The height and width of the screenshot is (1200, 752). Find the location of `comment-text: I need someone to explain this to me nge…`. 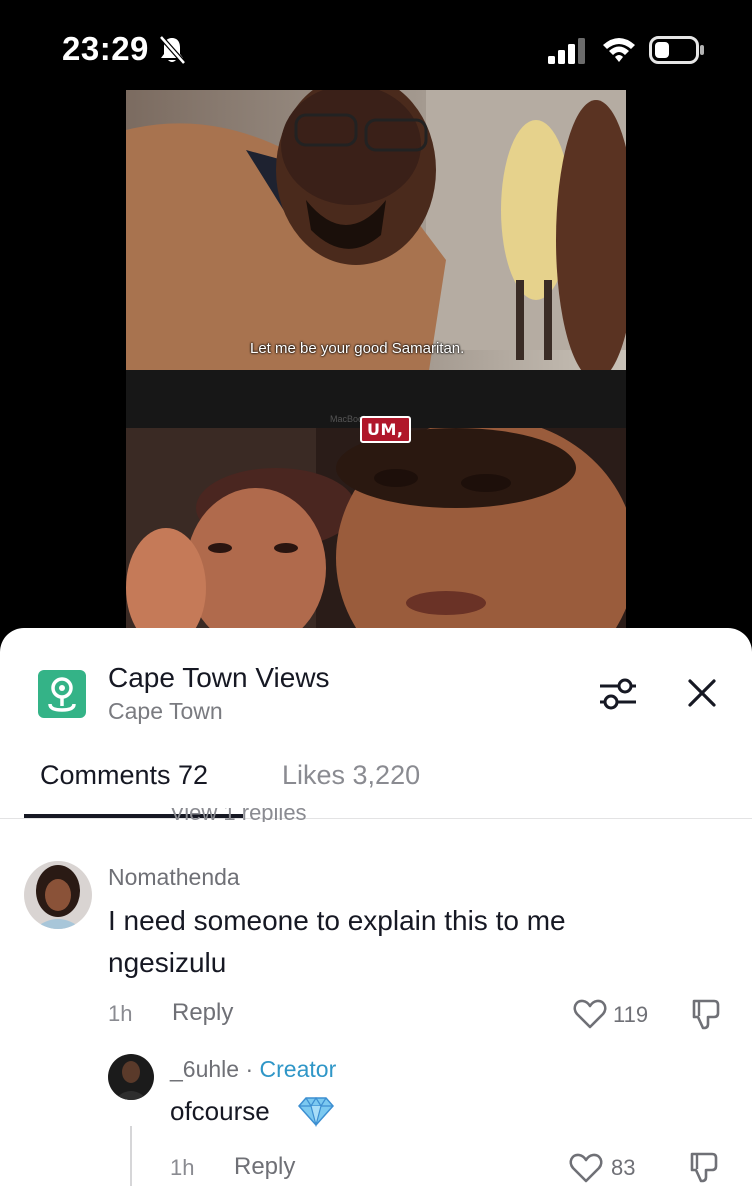

comment-text: I need someone to explain this to me nge… is located at coordinates (337, 941).